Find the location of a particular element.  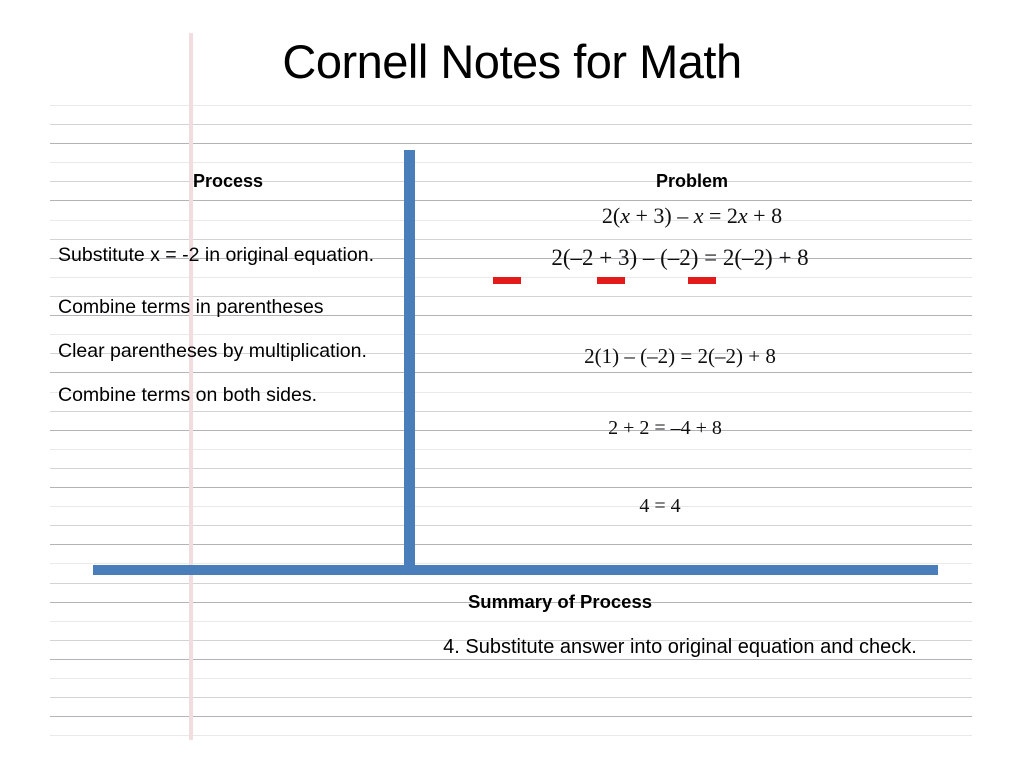

cornell-horizontal-divider is located at coordinates (515, 570).